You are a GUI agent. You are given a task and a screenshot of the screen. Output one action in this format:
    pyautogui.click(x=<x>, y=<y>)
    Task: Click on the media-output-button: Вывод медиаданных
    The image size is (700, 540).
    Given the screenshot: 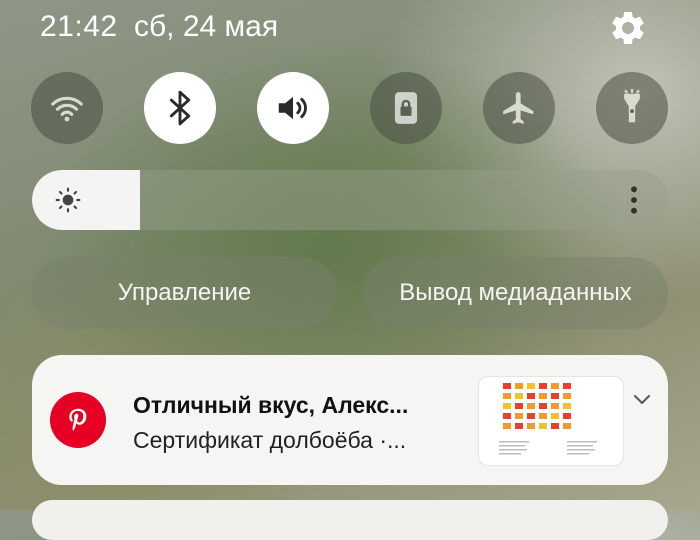 What is the action you would take?
    pyautogui.click(x=515, y=293)
    